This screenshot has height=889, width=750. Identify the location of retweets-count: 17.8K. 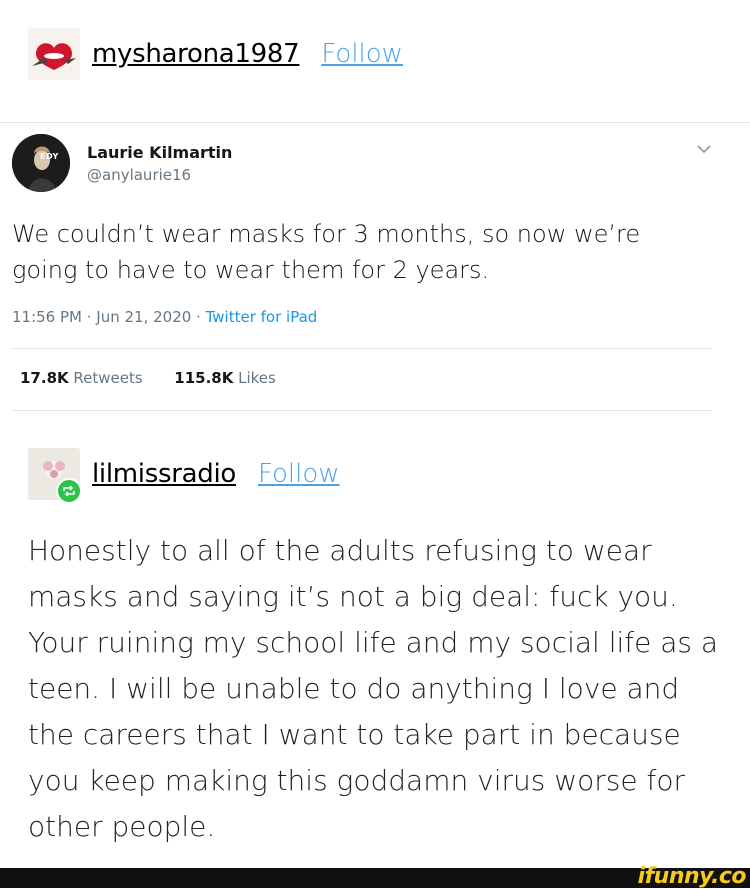
(44, 378).